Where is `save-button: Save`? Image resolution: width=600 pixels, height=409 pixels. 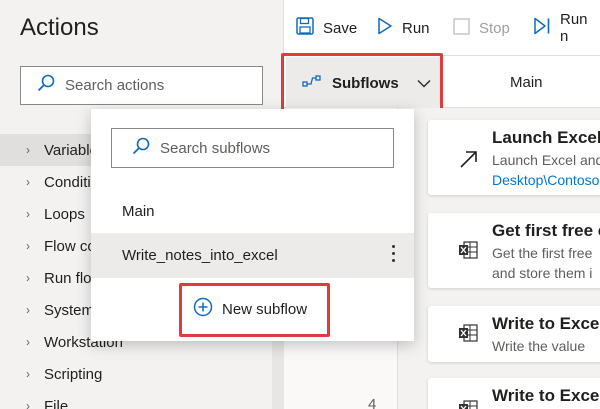
save-button: Save is located at coordinates (326, 28).